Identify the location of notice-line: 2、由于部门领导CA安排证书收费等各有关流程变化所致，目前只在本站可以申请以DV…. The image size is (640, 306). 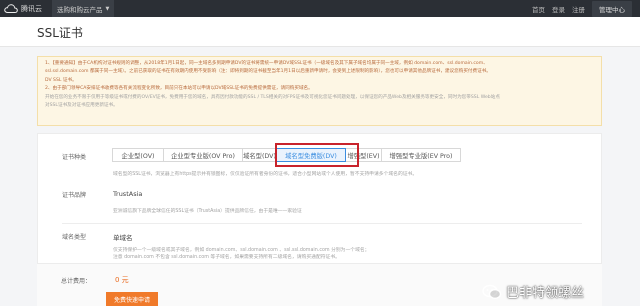
(179, 89).